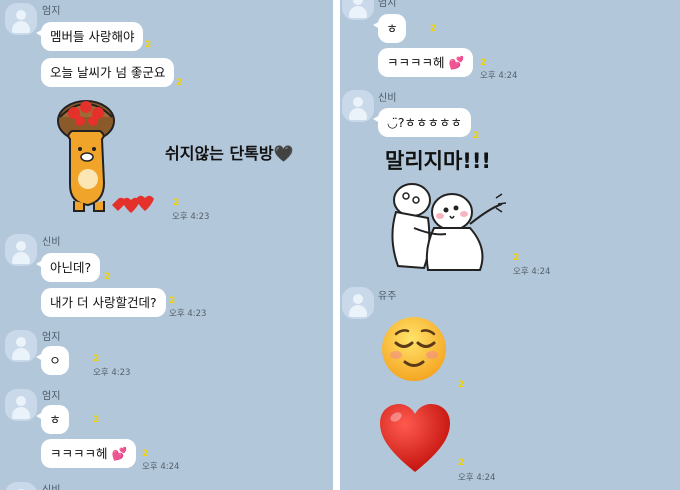 The width and height of the screenshot is (680, 490). Describe the element at coordinates (108, 72) in the screenshot. I see `message-bubble: 오늘 날씨가 넘 좋군요` at that location.